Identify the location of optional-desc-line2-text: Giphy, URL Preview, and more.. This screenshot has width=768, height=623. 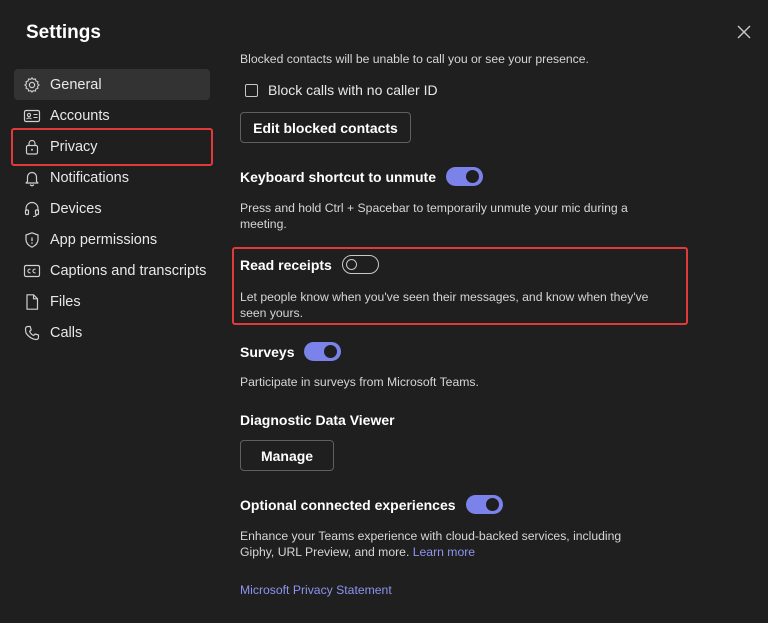
(325, 552).